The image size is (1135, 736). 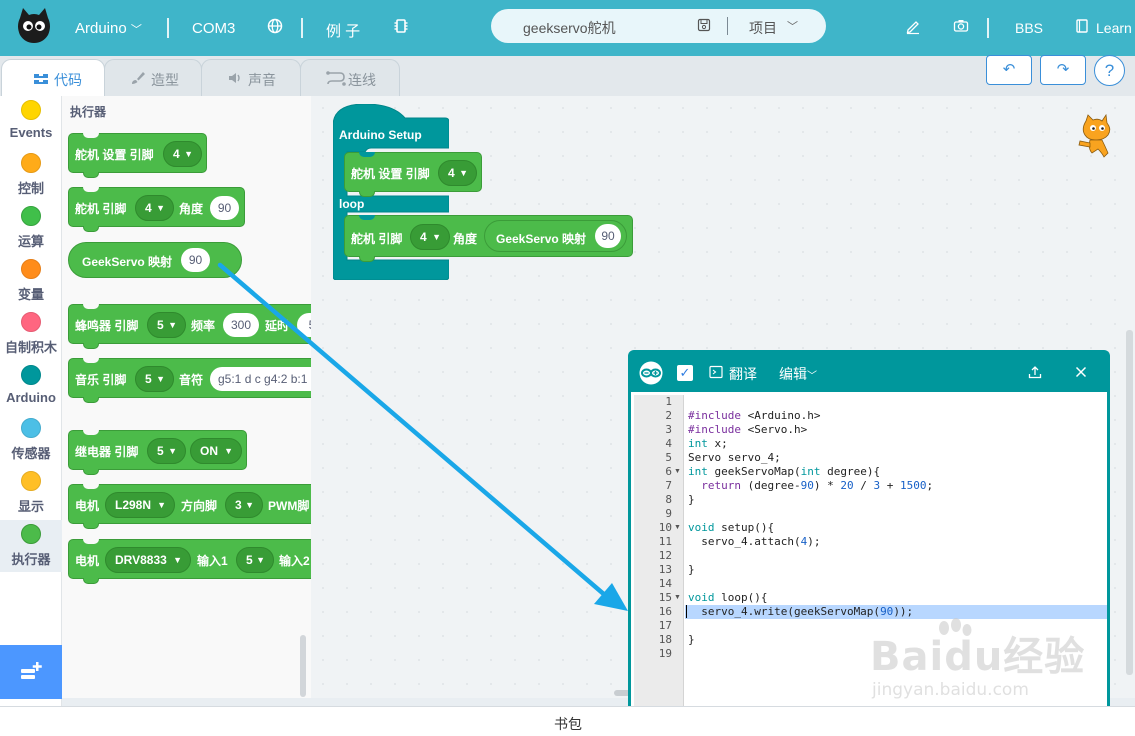 I want to click on loop-servo-block: 舵机 引脚 4 ▼ 角度 GeekServo 映射 90, so click(x=488, y=238).